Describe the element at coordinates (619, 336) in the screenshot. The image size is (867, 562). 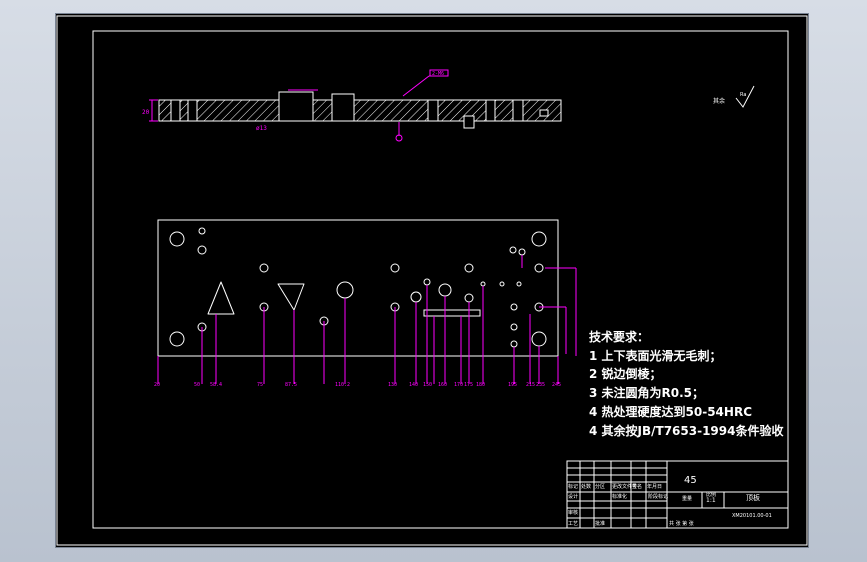
I see `requirements-heading: 技术要求：` at that location.